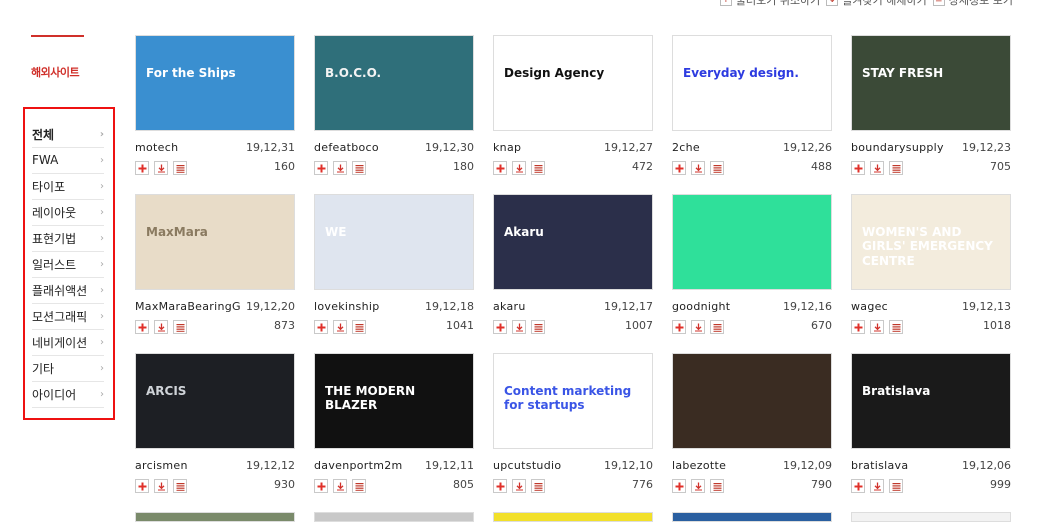  I want to click on site-thumbnail: THE MODERN BLAZER, so click(394, 401).